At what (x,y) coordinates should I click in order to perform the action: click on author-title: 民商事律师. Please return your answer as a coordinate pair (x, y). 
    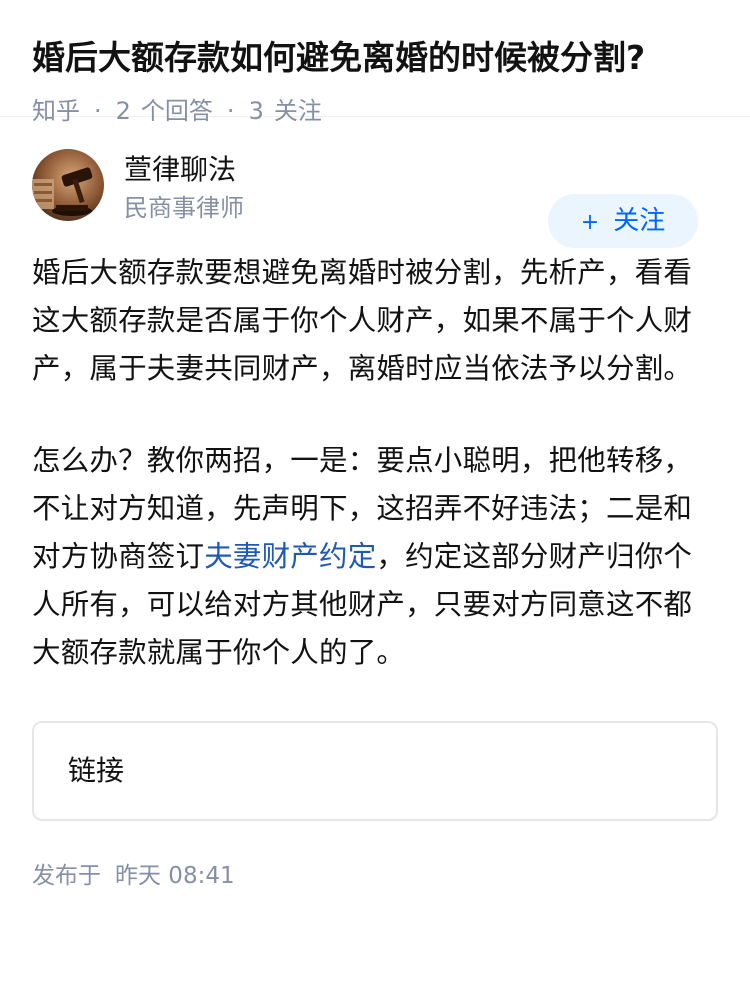
    Looking at the image, I should click on (184, 208).